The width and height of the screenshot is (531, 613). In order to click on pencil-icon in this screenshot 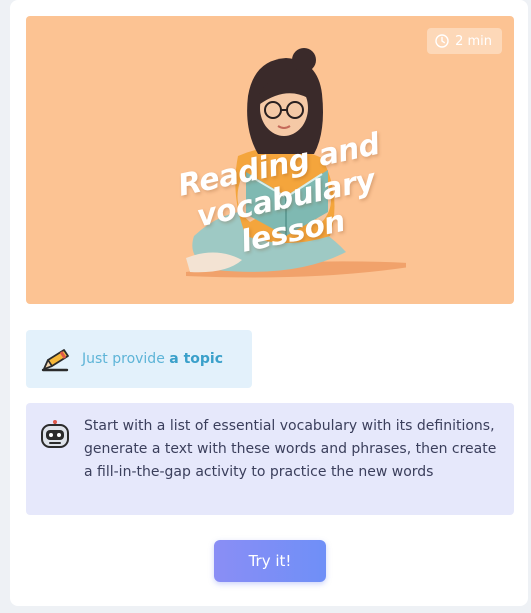, I will do `click(55, 360)`.